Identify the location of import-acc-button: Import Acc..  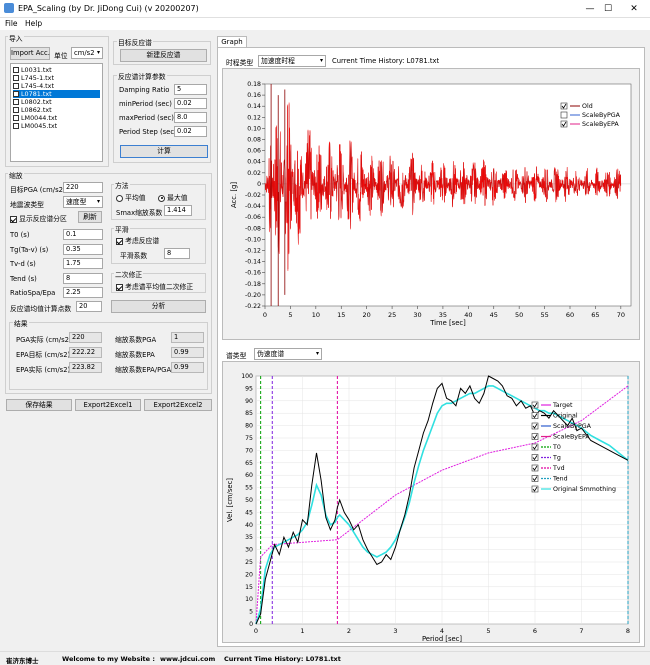
(30, 53).